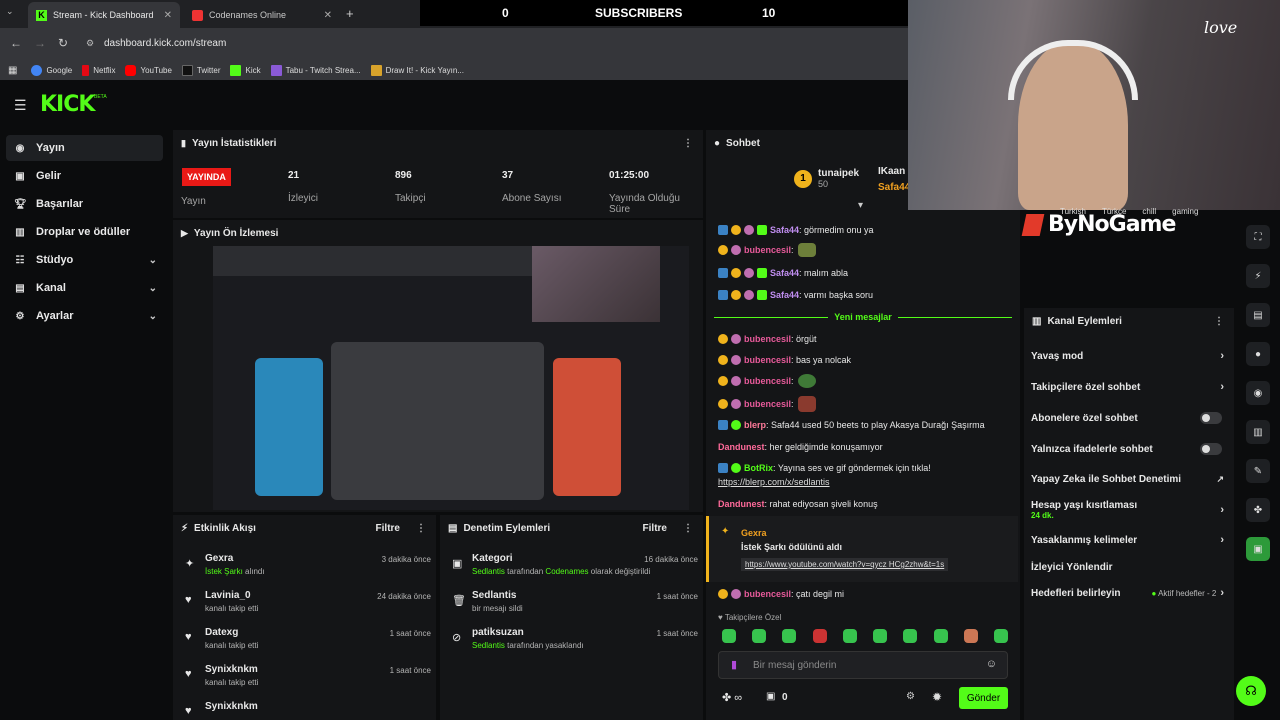 The width and height of the screenshot is (1280, 720). Describe the element at coordinates (350, 13) in the screenshot. I see `new-tab-button: +` at that location.